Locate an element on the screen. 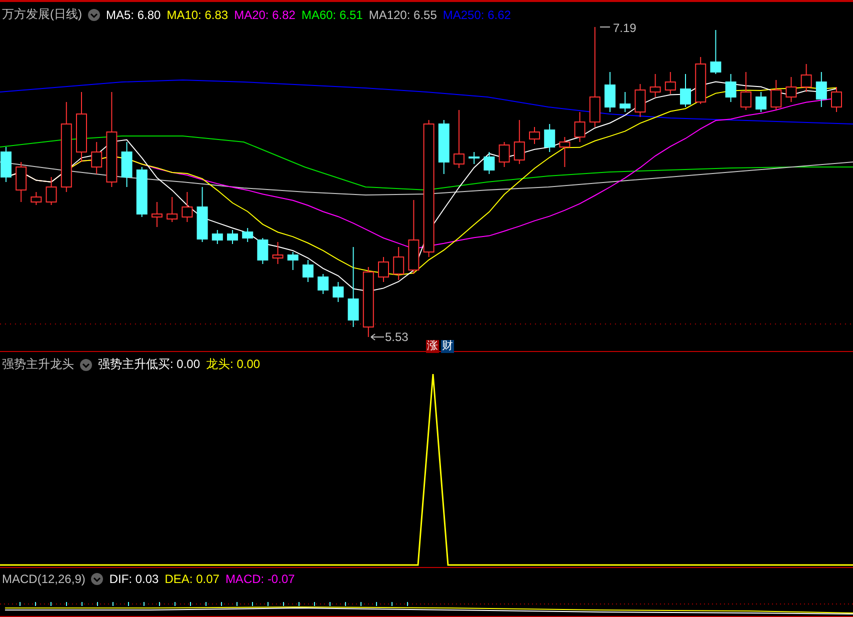  indicator-value: MA60: 6.51 is located at coordinates (332, 15).